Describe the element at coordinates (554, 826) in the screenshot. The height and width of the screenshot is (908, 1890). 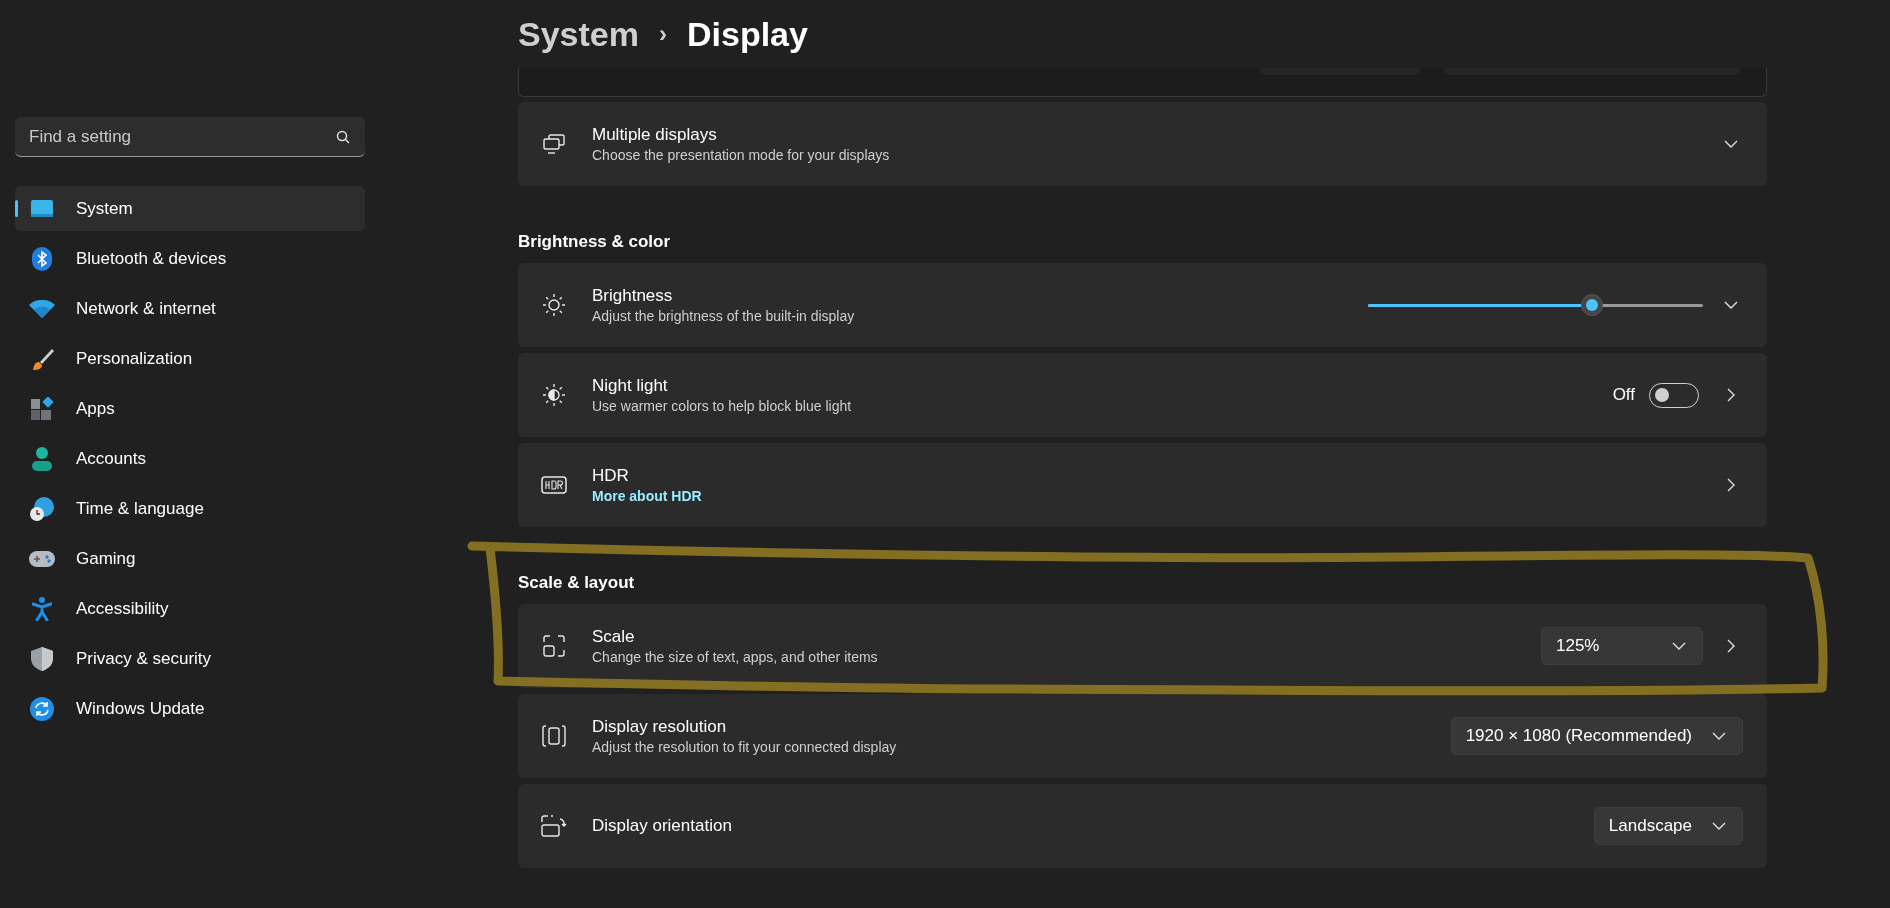
I see `rotate-display-icon` at that location.